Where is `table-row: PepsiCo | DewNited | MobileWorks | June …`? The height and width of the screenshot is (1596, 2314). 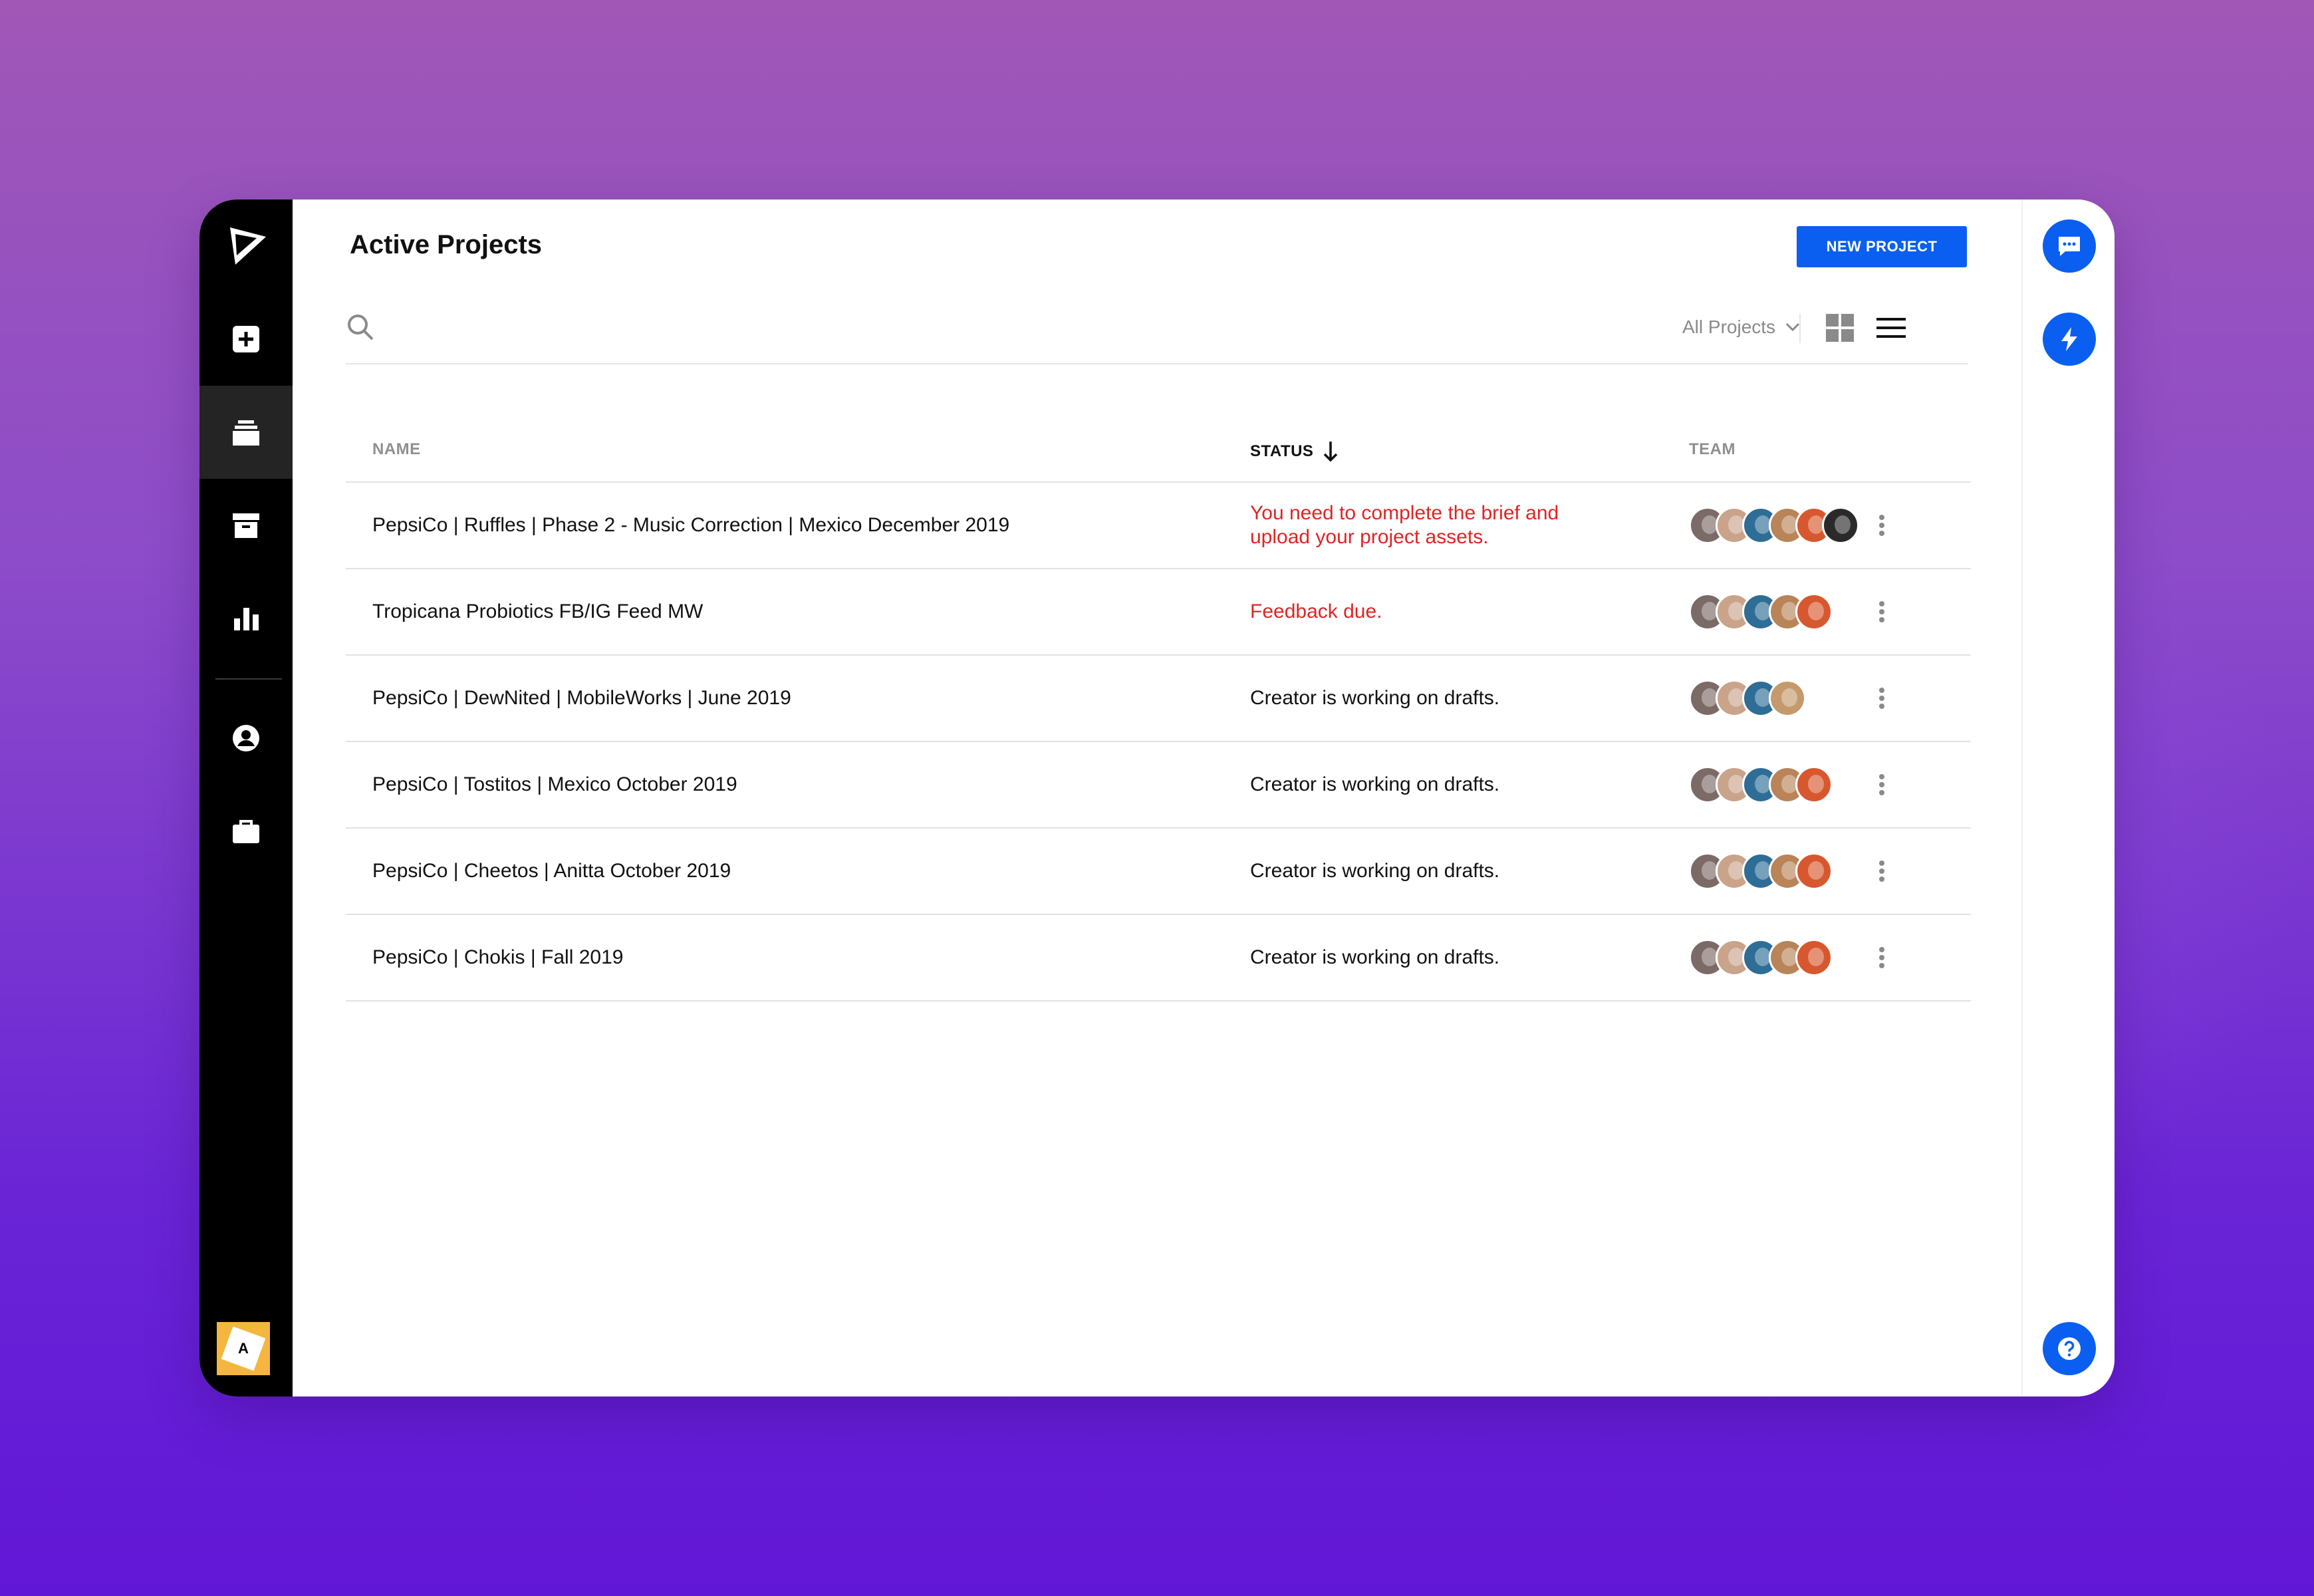
table-row: PepsiCo | DewNited | MobileWorks | June … is located at coordinates (1159, 699).